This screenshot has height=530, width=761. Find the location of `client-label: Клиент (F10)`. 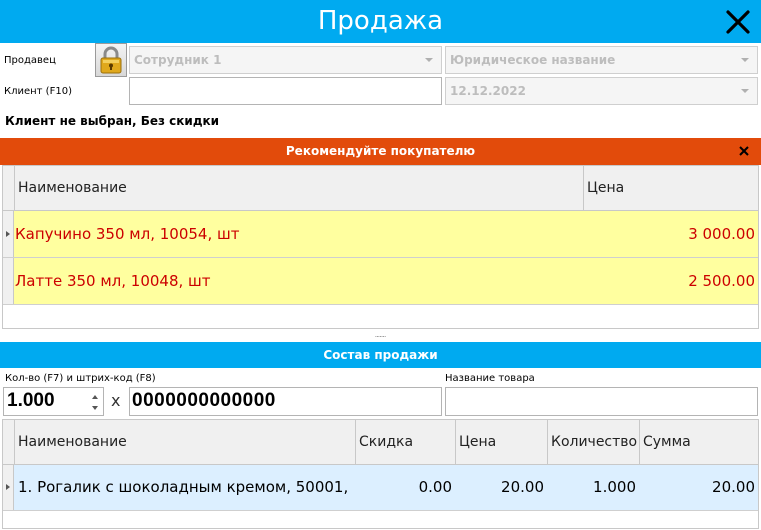

client-label: Клиент (F10) is located at coordinates (38, 91).